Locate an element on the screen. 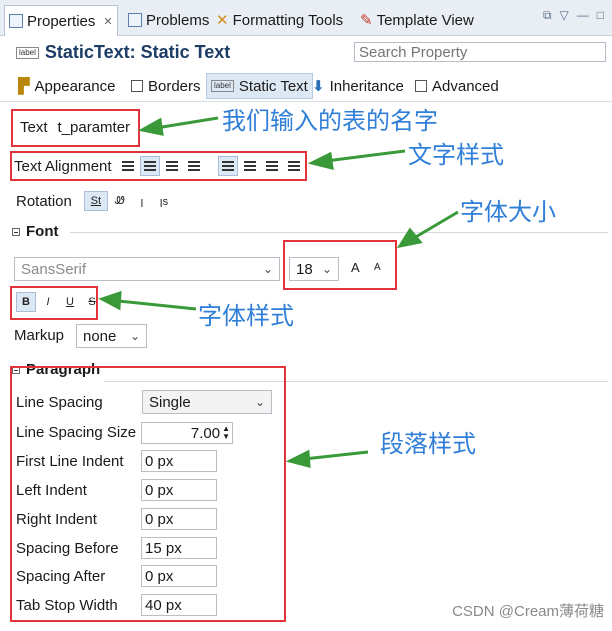 This screenshot has height=631, width=612. markup-row: Markup is located at coordinates (39, 335).